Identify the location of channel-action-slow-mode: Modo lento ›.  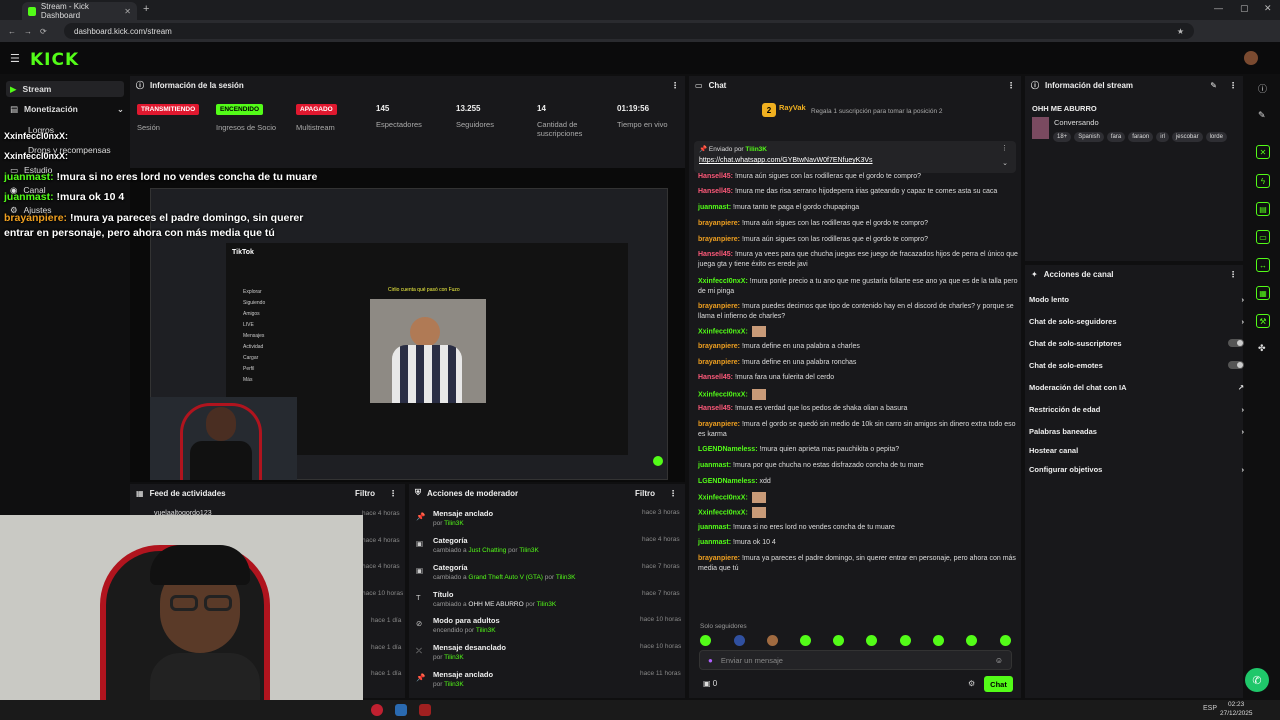
(1136, 299).